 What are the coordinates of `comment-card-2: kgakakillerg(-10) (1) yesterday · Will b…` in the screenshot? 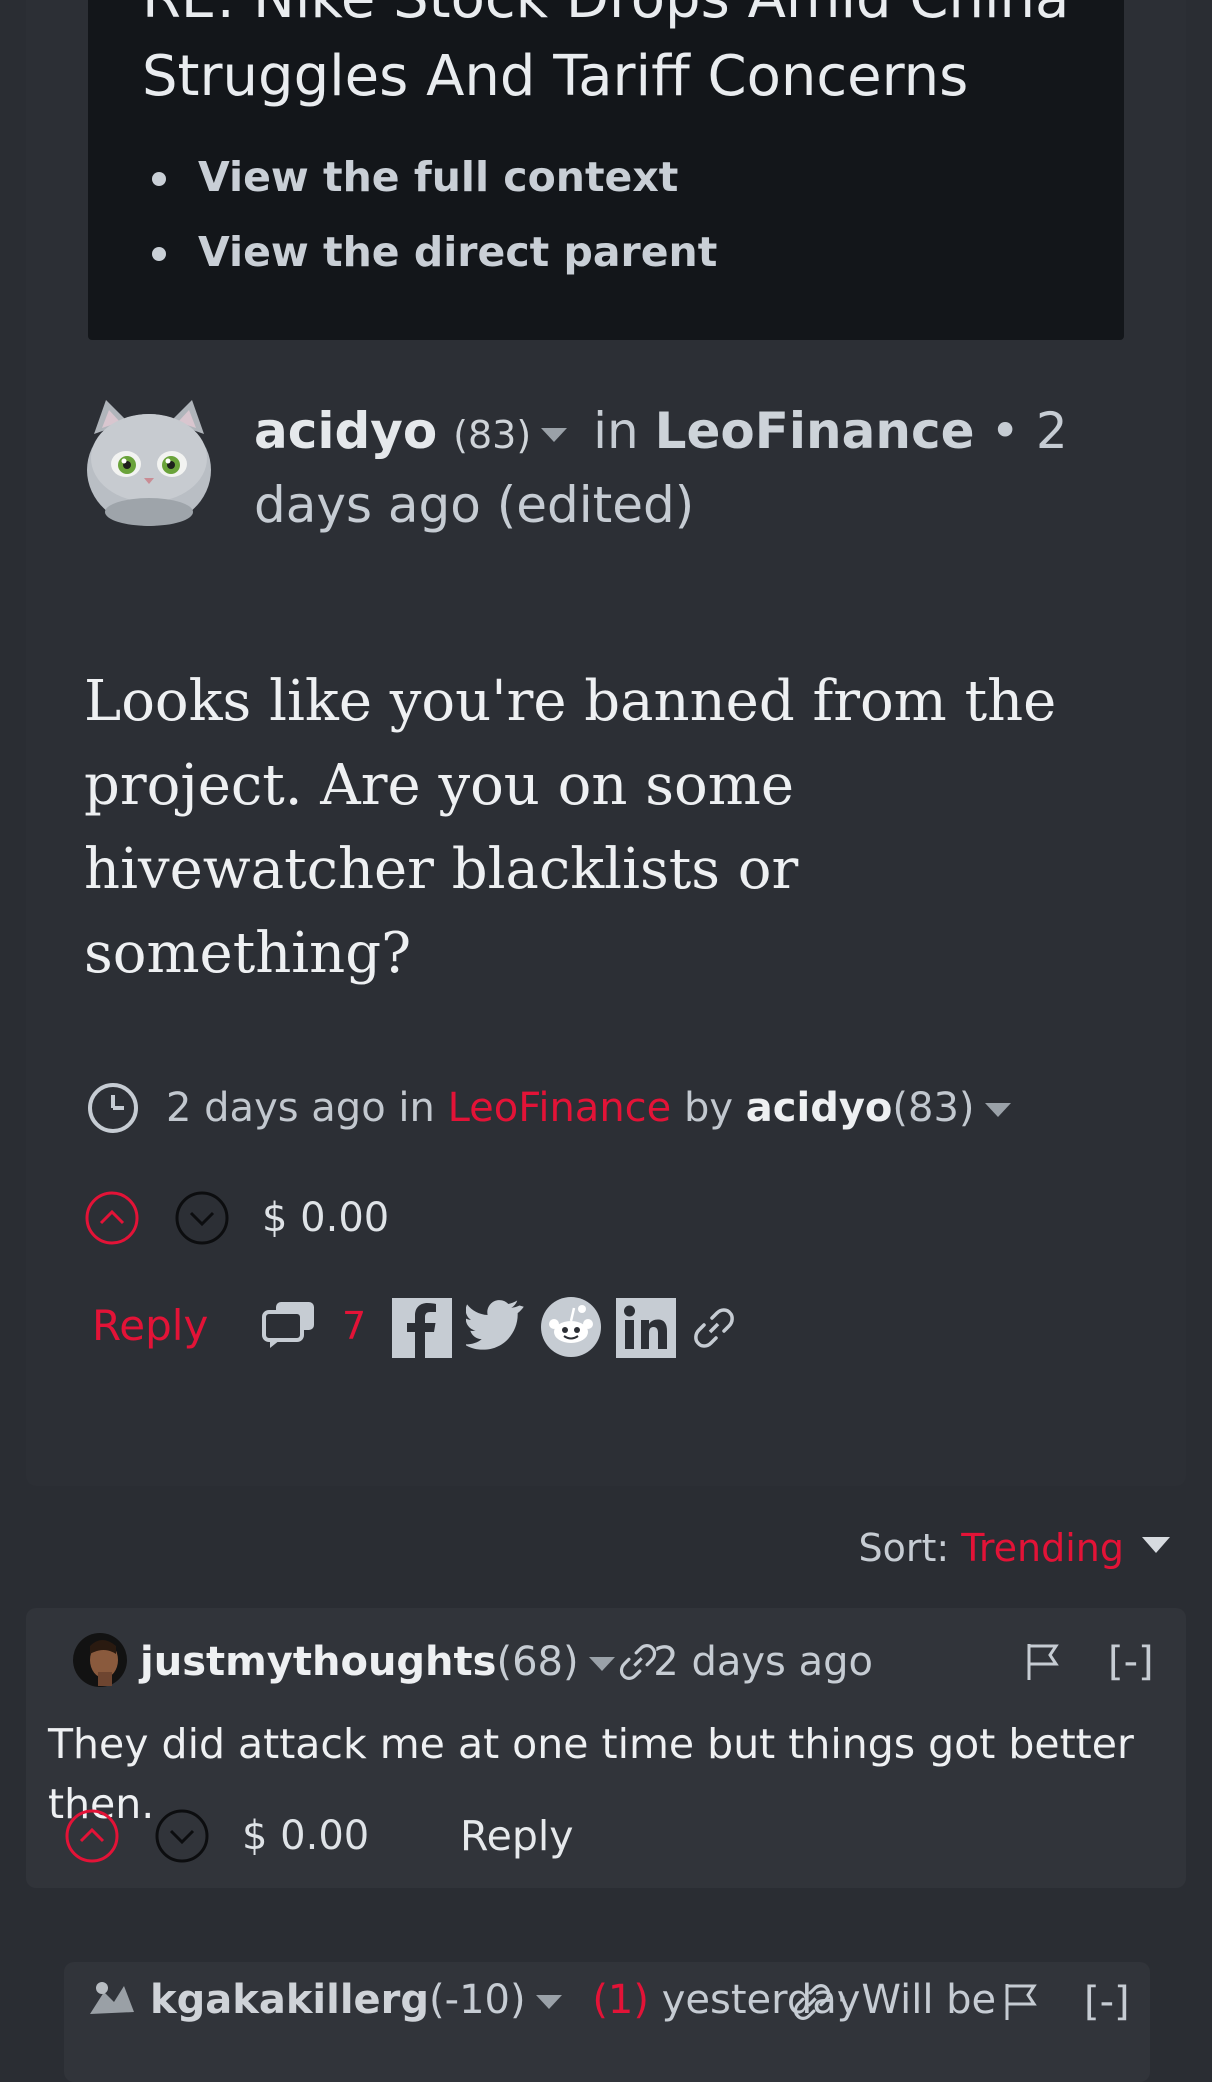 It's located at (607, 2022).